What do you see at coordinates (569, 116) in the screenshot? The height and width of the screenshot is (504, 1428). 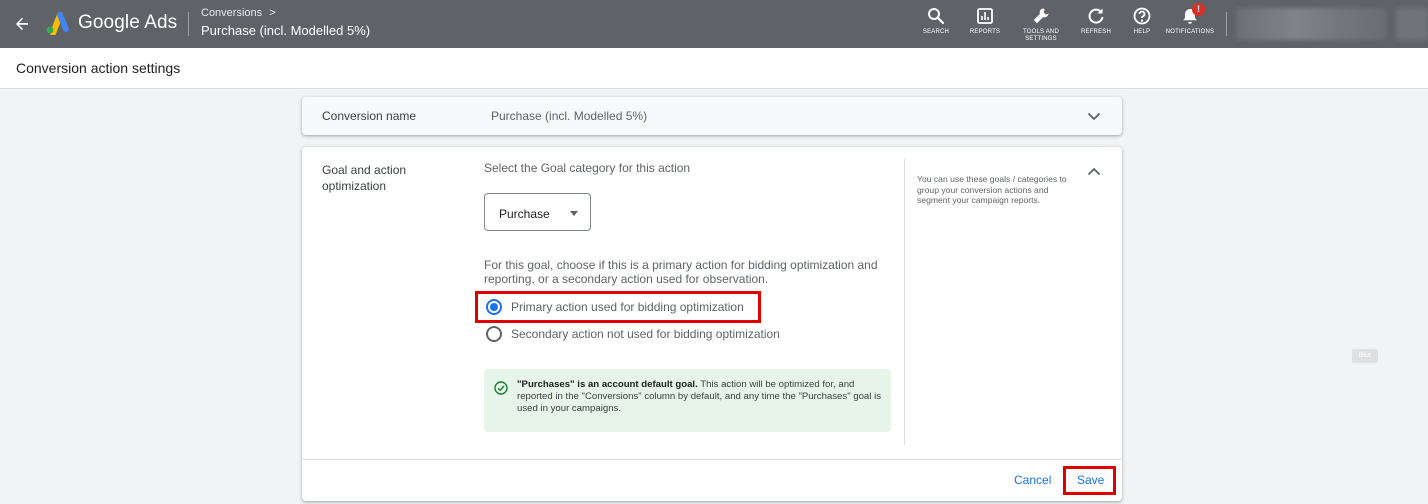 I see `conversion-name-value: Purchase (incl. Modelled 5%)` at bounding box center [569, 116].